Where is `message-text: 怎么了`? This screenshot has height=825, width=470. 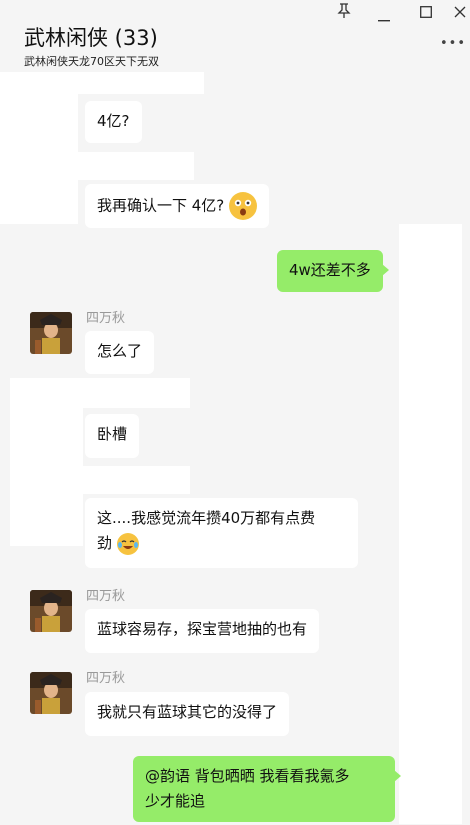
message-text: 怎么了 is located at coordinates (120, 351).